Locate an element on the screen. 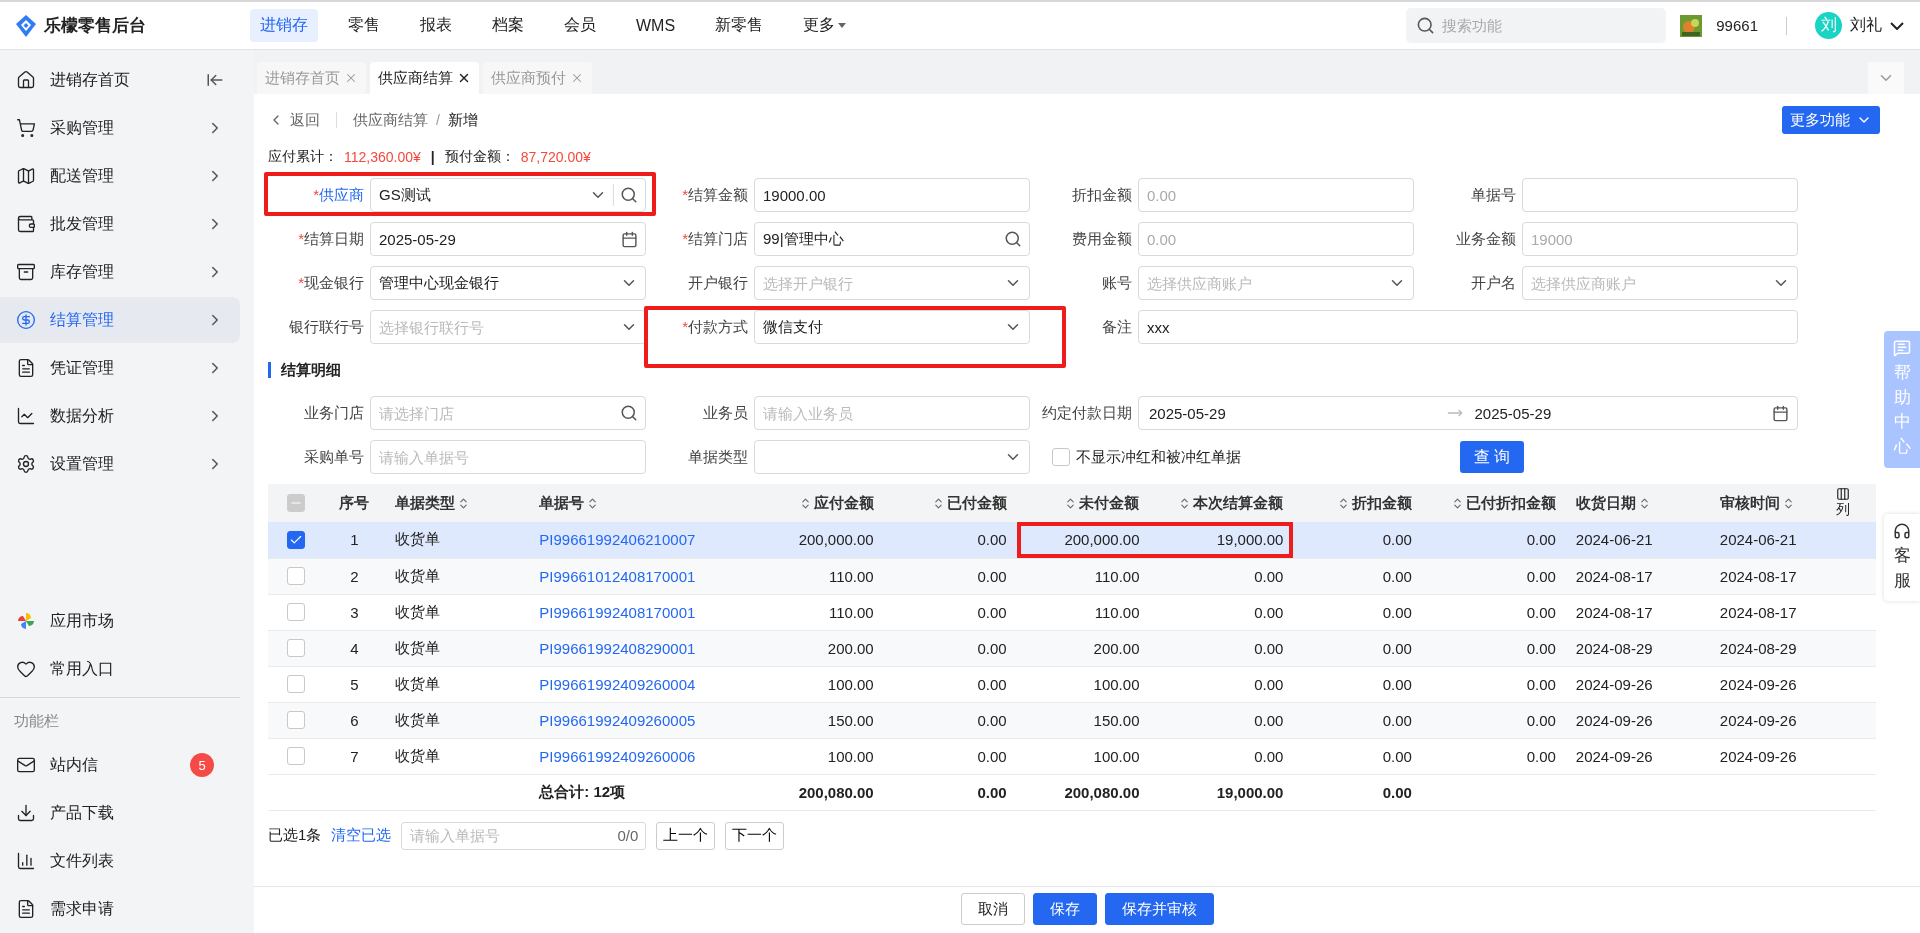  user-menu: 刘 刘礼 is located at coordinates (1859, 25).